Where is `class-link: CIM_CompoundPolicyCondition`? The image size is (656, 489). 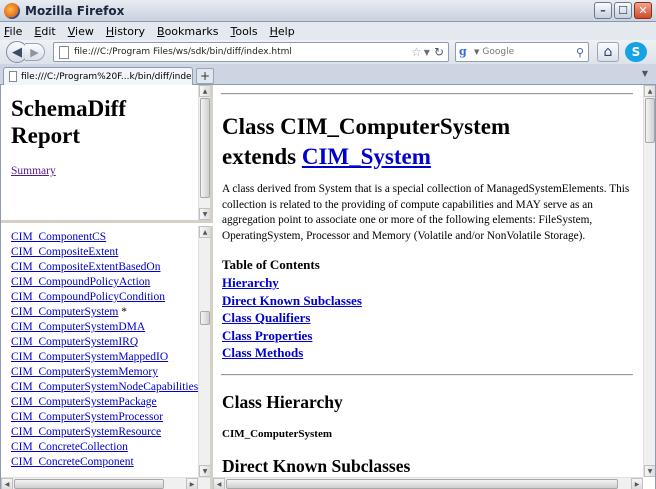
class-link: CIM_CompoundPolicyCondition is located at coordinates (88, 297).